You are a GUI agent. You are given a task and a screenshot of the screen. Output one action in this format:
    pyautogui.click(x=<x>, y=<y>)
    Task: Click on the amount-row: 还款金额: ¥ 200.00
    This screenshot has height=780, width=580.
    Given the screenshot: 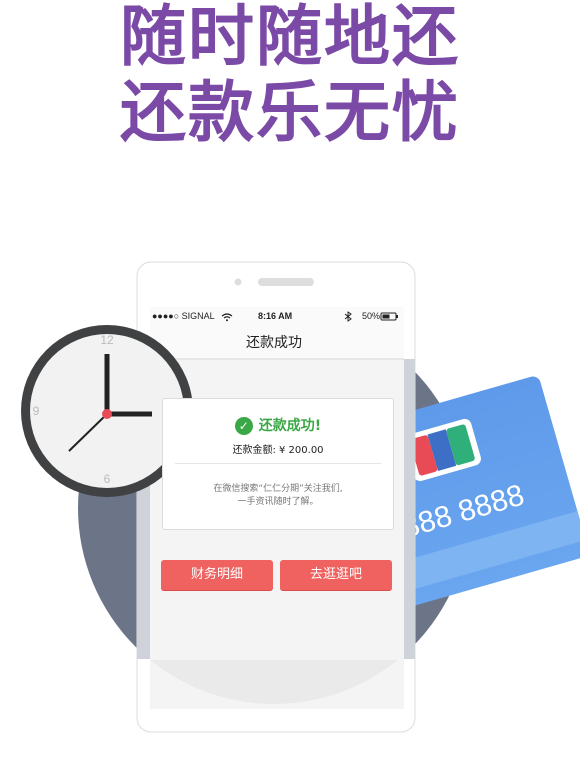 What is the action you would take?
    pyautogui.click(x=278, y=448)
    